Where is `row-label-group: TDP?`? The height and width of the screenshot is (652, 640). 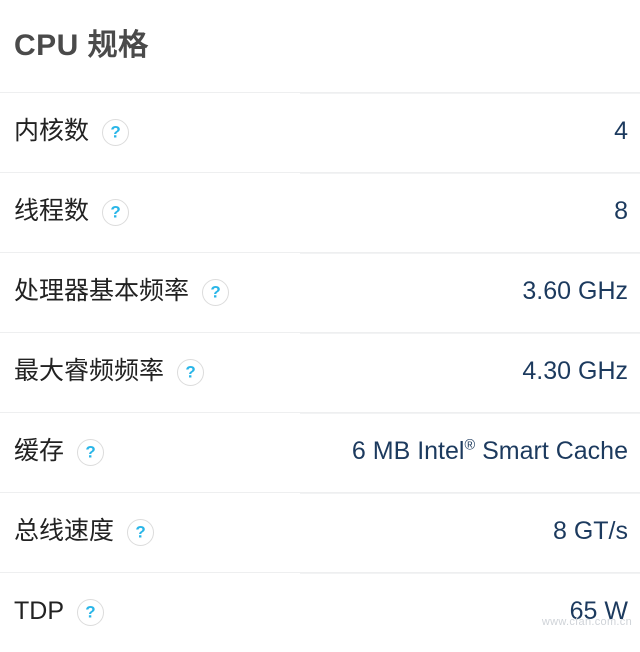
row-label-group: TDP? is located at coordinates (59, 612).